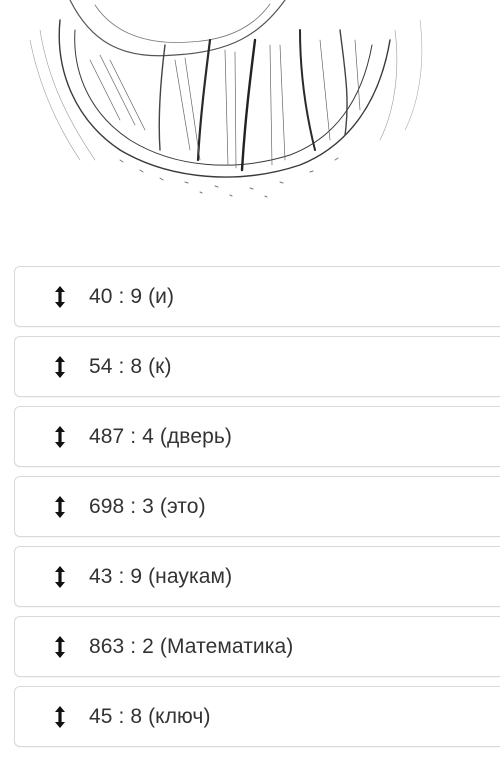 The width and height of the screenshot is (500, 777). What do you see at coordinates (257, 576) in the screenshot?
I see `list-item: 43 : 9 (наукам)` at bounding box center [257, 576].